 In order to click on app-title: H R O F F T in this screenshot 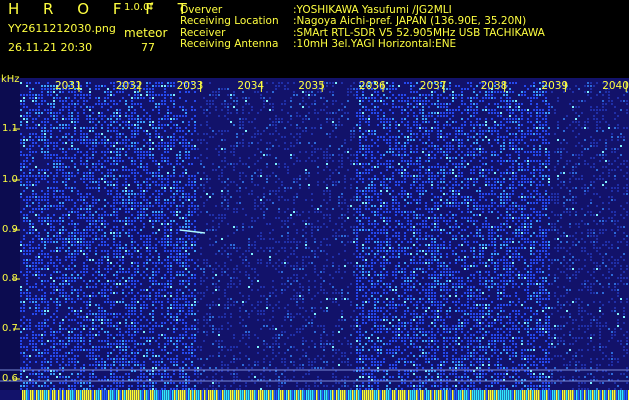, I will do `click(102, 9)`.